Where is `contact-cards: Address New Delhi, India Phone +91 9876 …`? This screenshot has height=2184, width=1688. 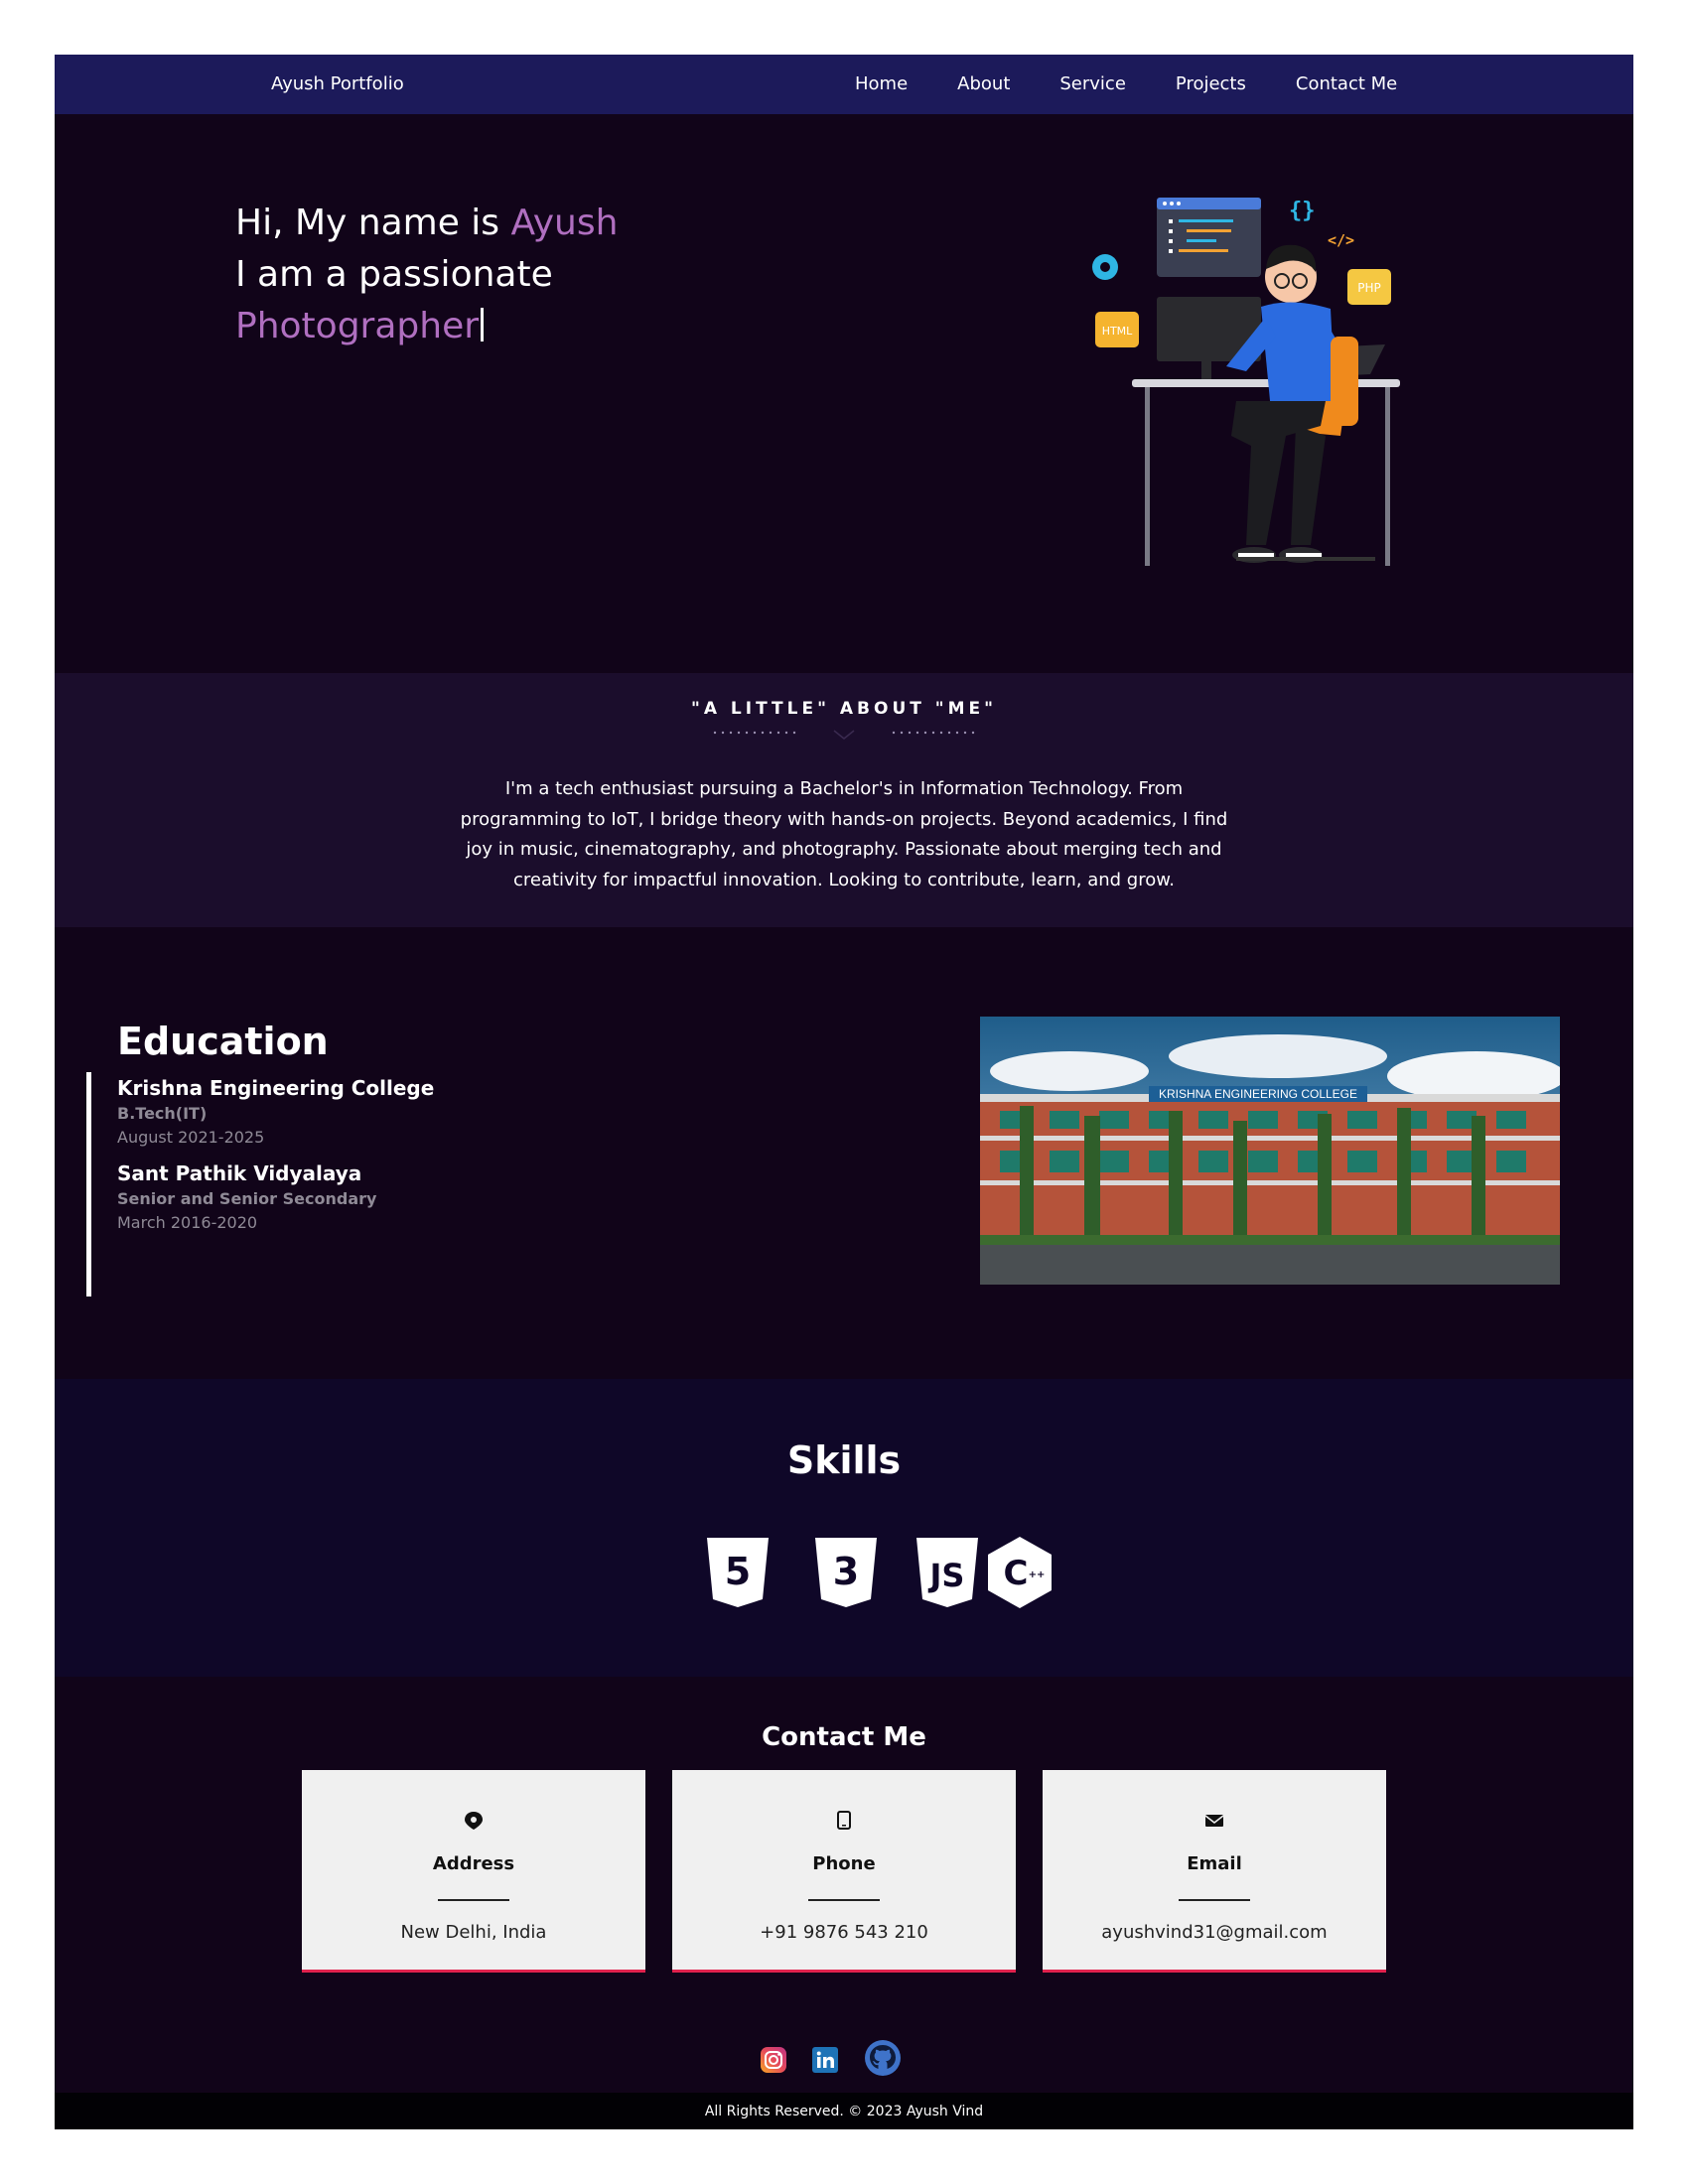
contact-cards: Address New Delhi, India Phone +91 9876 … is located at coordinates (857, 1871).